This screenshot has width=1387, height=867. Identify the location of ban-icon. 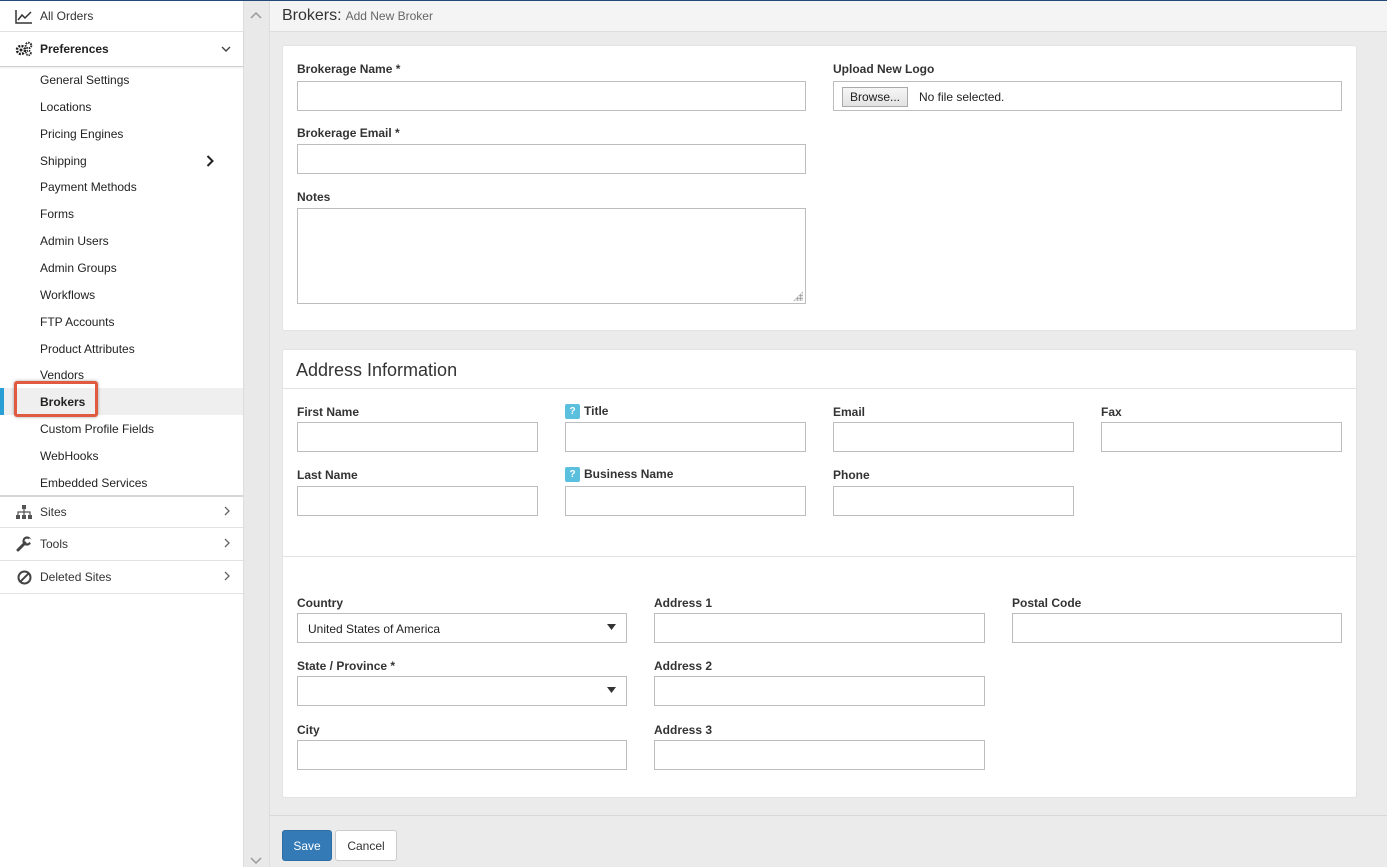
(24, 577).